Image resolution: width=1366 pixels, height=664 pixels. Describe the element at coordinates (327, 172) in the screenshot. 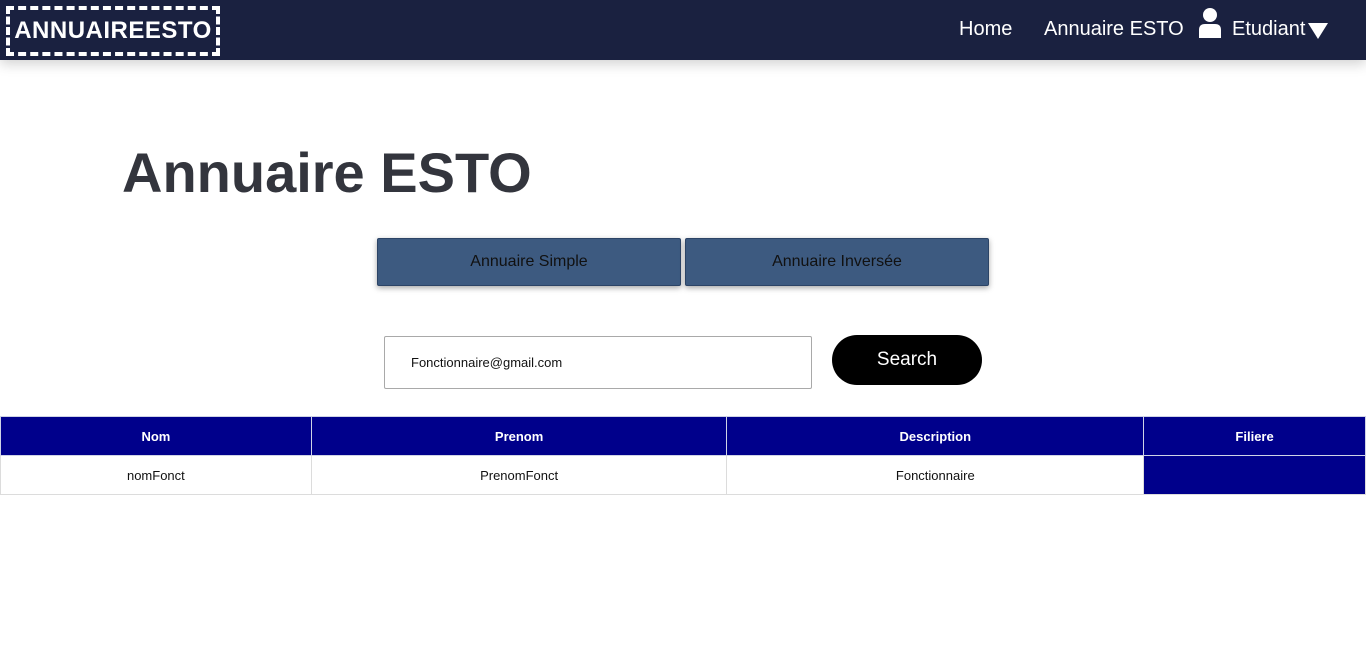

I see `page-title: Annuaire ESTO` at that location.